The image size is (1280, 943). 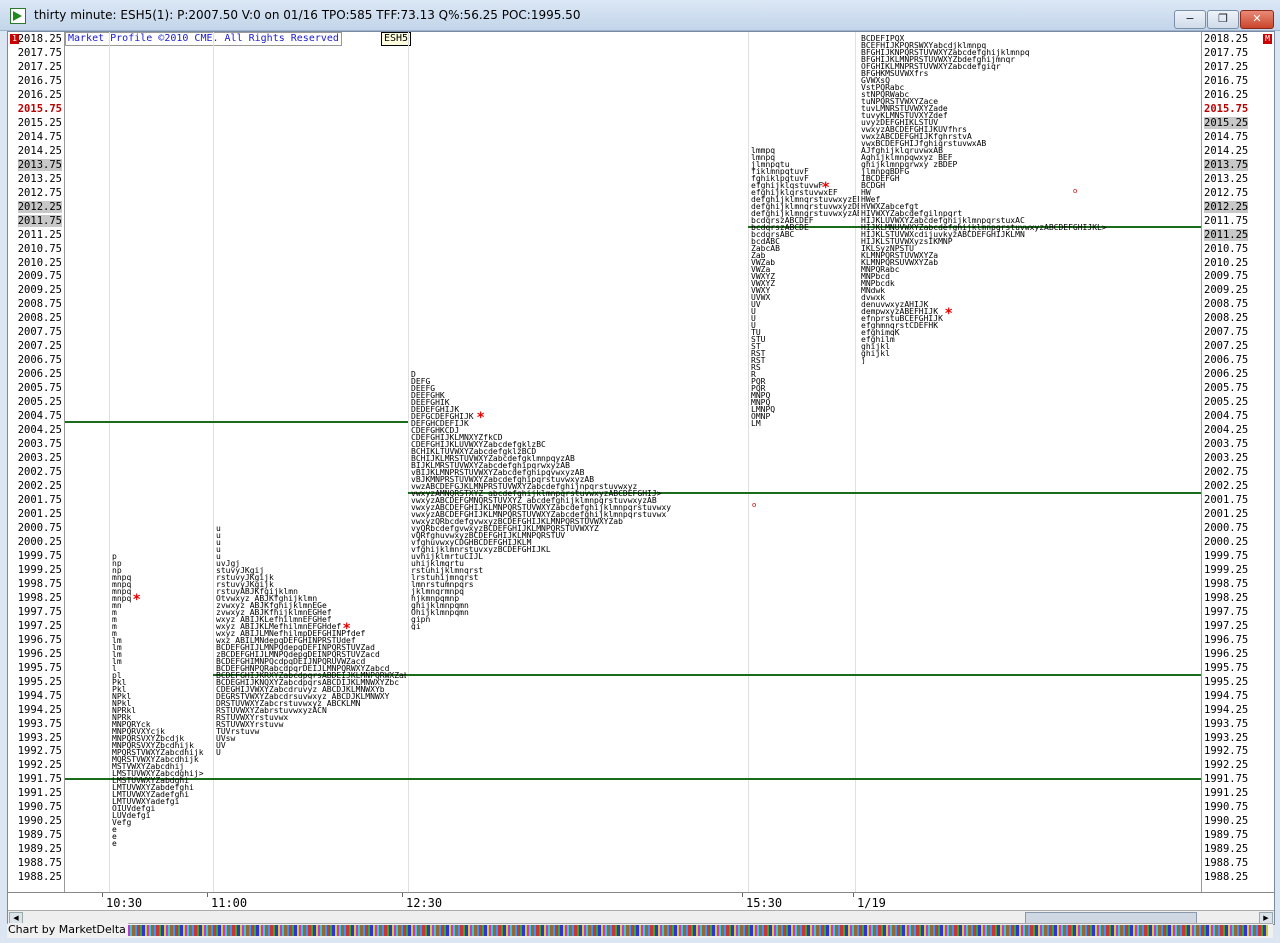 I want to click on tpo-row: m, so click(x=114, y=633).